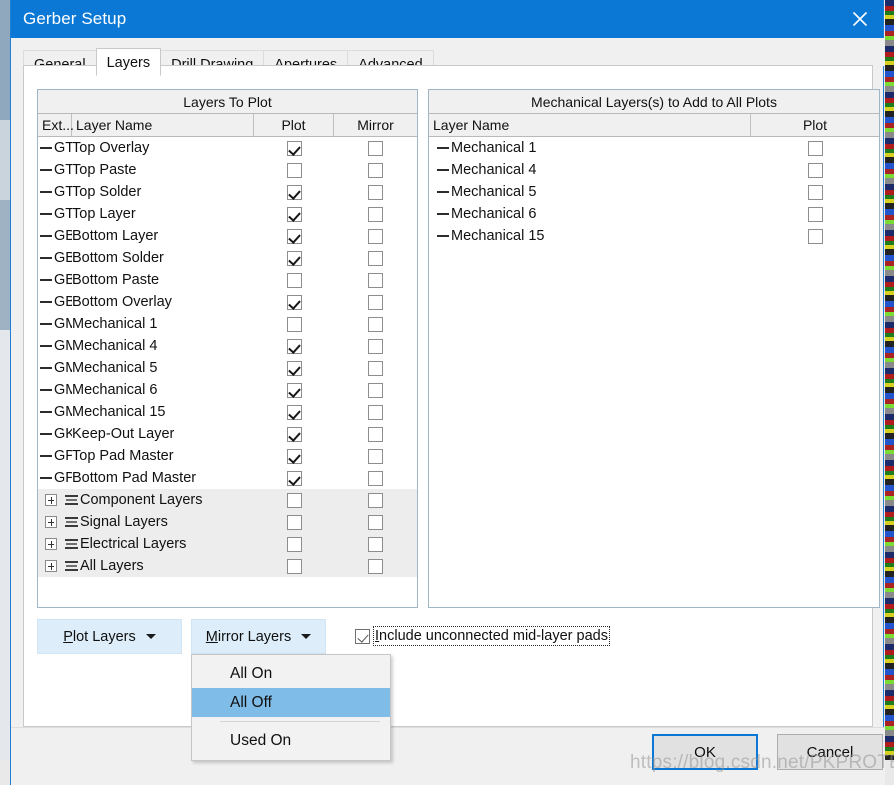 The height and width of the screenshot is (785, 894). What do you see at coordinates (227, 456) in the screenshot?
I see `table-row: GPTTop Pad Master` at bounding box center [227, 456].